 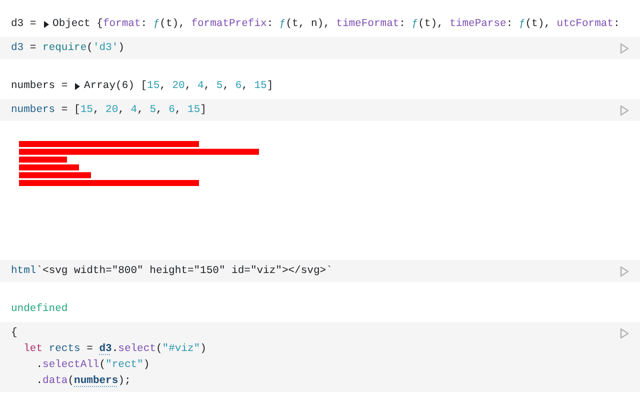 I want to click on code-cell: html`<svg width="800" height="150" id="viz"></svg>`, so click(x=320, y=271).